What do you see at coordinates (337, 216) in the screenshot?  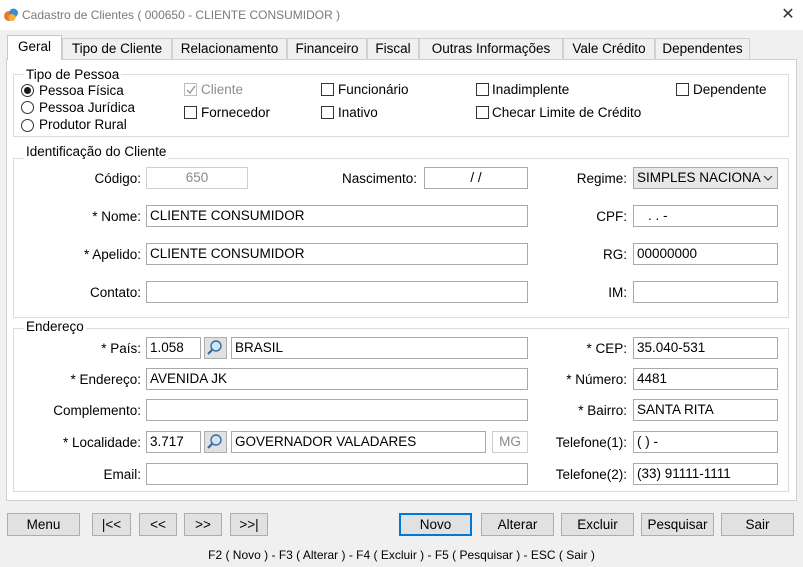 I see `nome-field: CLIENTE CONSUMIDOR` at bounding box center [337, 216].